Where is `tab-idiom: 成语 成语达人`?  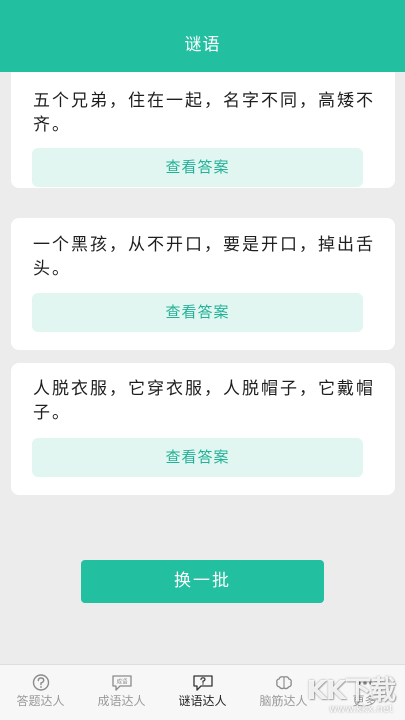 tab-idiom: 成语 成语达人 is located at coordinates (121, 692).